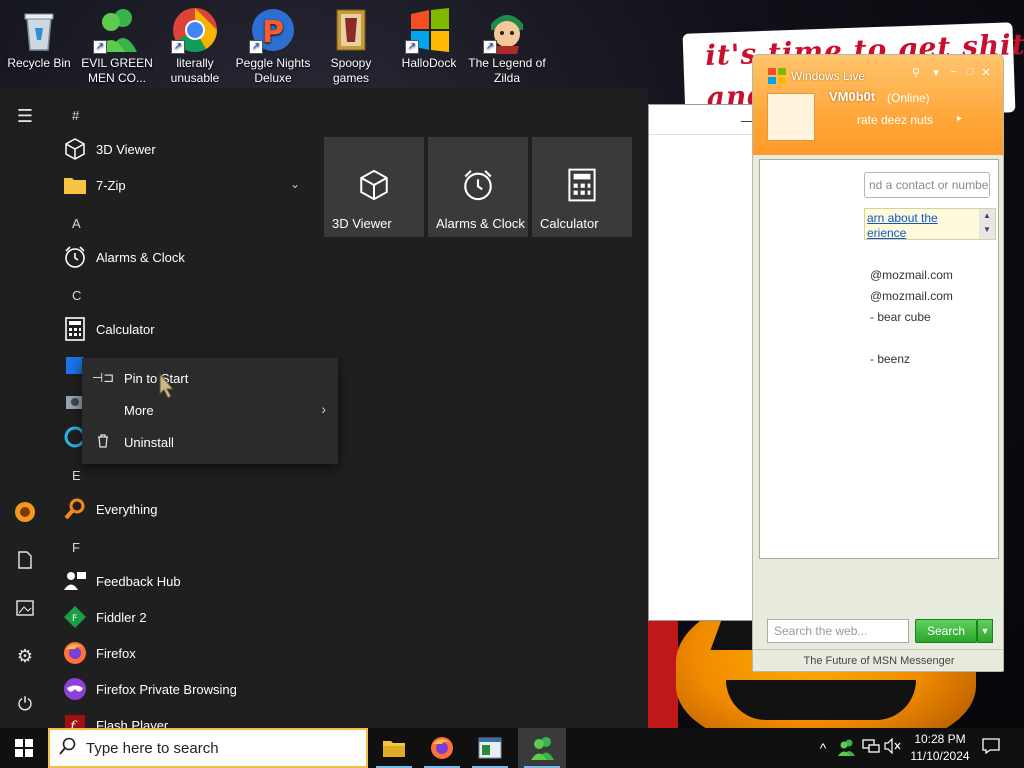 This screenshot has width=1024, height=768. What do you see at coordinates (187, 581) in the screenshot?
I see `app-item-feedback-hub: Feedback Hub` at bounding box center [187, 581].